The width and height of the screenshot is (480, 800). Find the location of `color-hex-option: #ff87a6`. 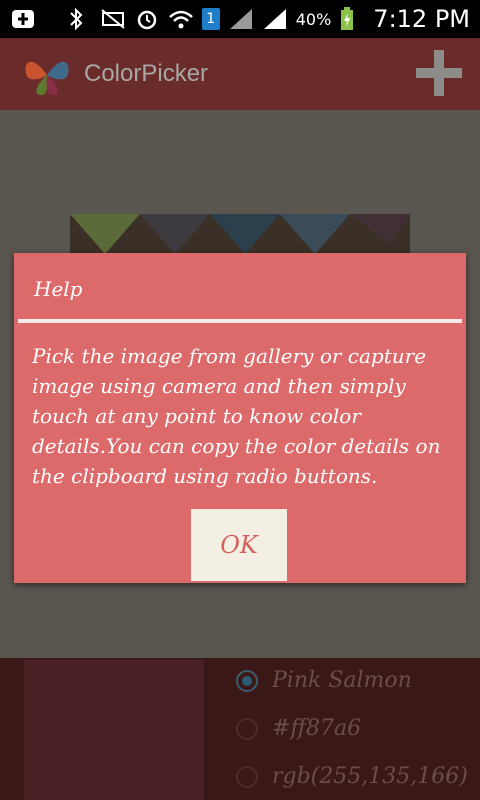

color-hex-option: #ff87a6 is located at coordinates (298, 728).